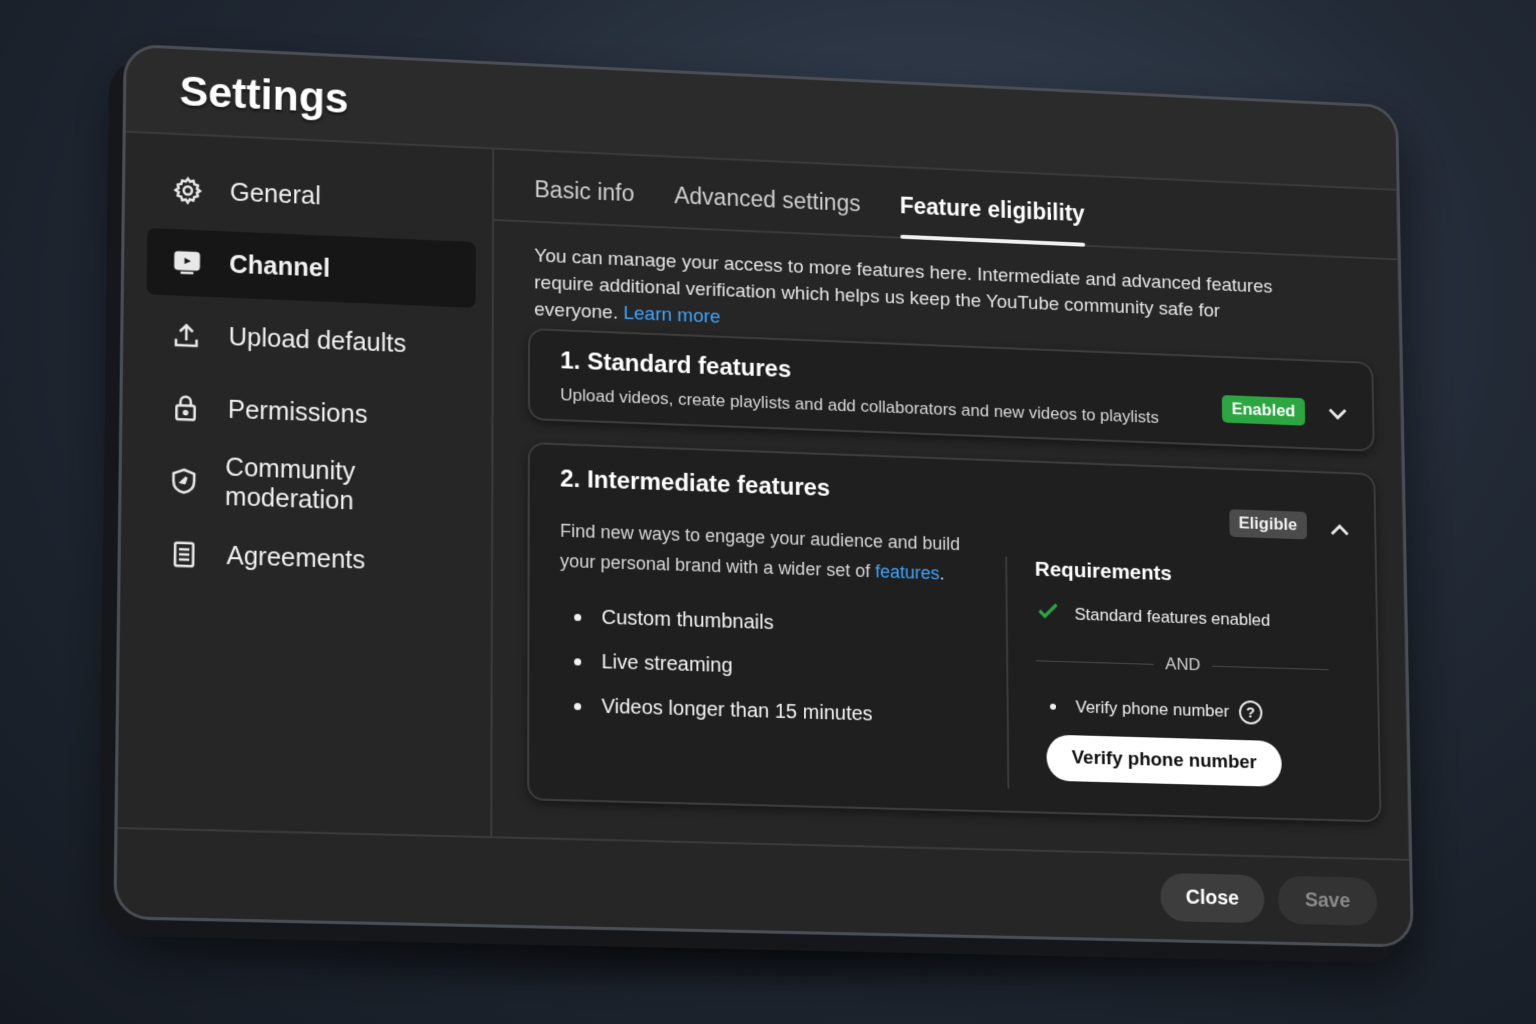  I want to click on save-button: Save, so click(1328, 901).